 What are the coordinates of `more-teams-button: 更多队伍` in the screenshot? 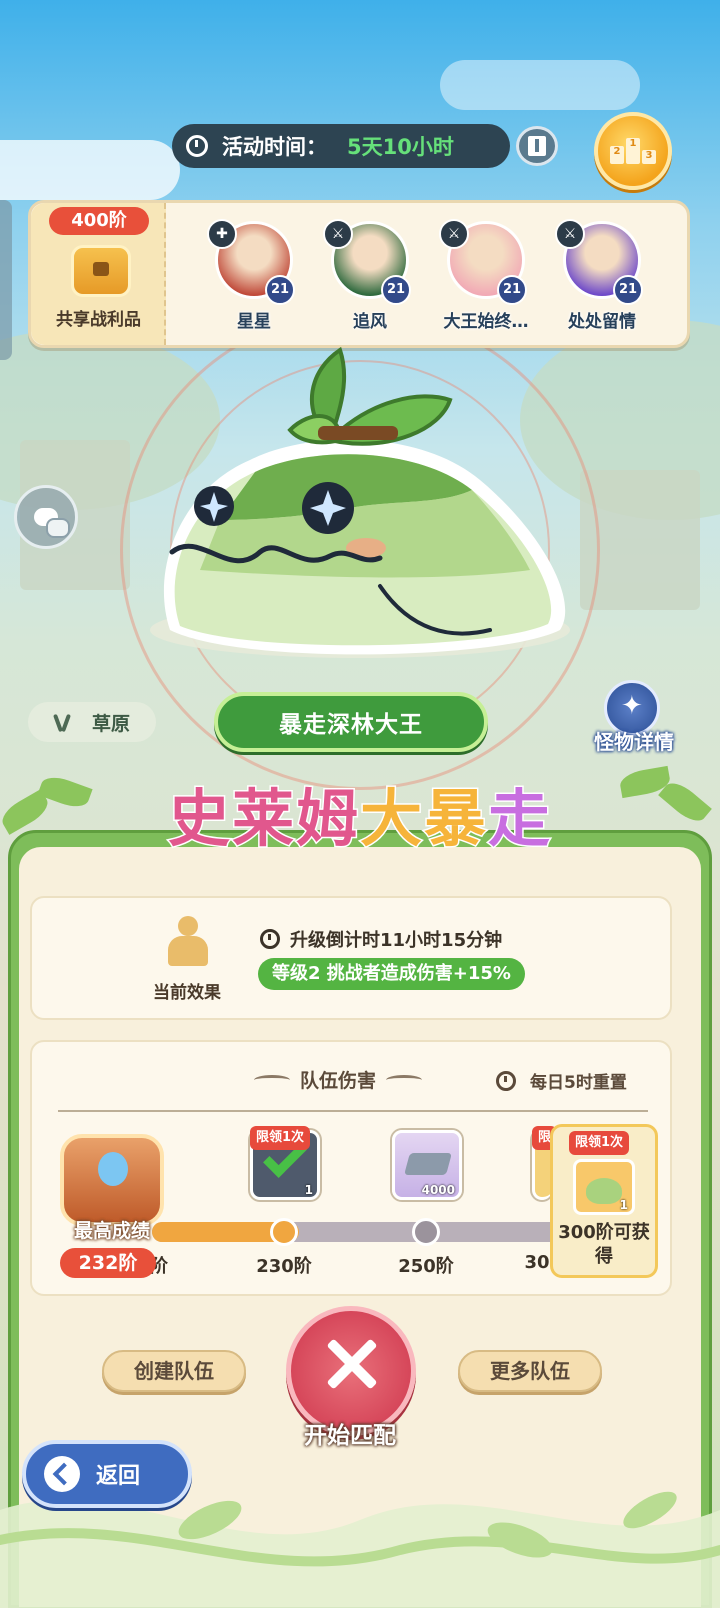 It's located at (530, 1371).